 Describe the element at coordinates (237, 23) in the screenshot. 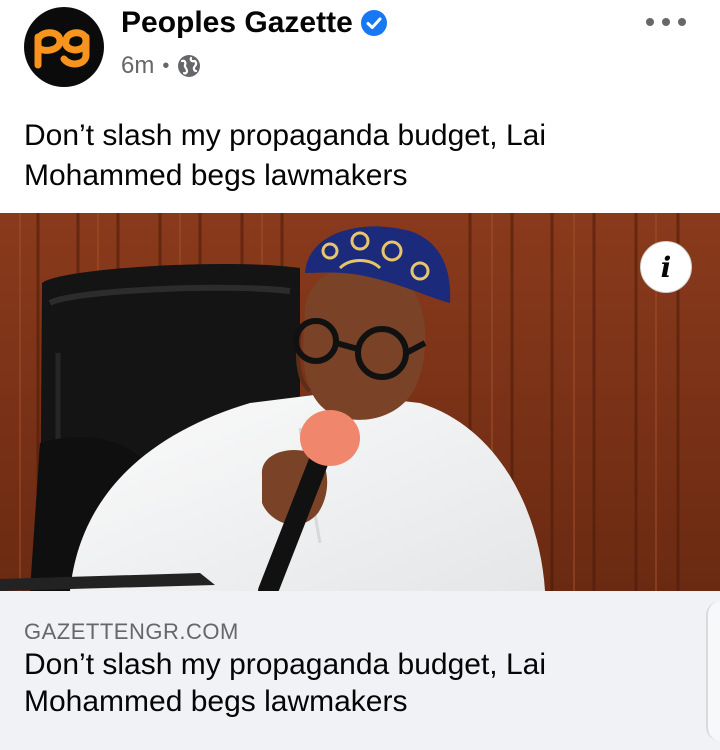

I see `page-name-label: Peoples Gazette` at that location.